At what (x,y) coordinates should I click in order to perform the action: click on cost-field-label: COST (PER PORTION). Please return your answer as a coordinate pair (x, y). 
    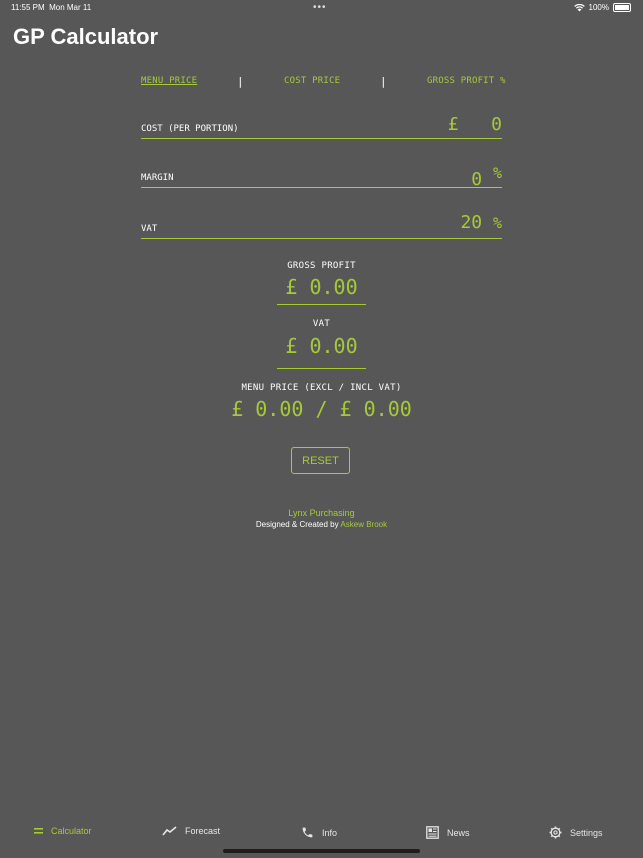
    Looking at the image, I should click on (190, 129).